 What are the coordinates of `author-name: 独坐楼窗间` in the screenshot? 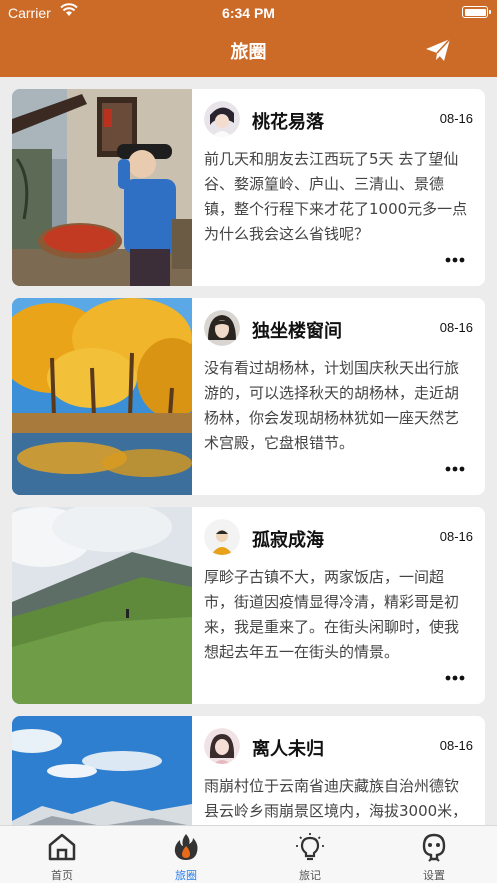 It's located at (297, 330).